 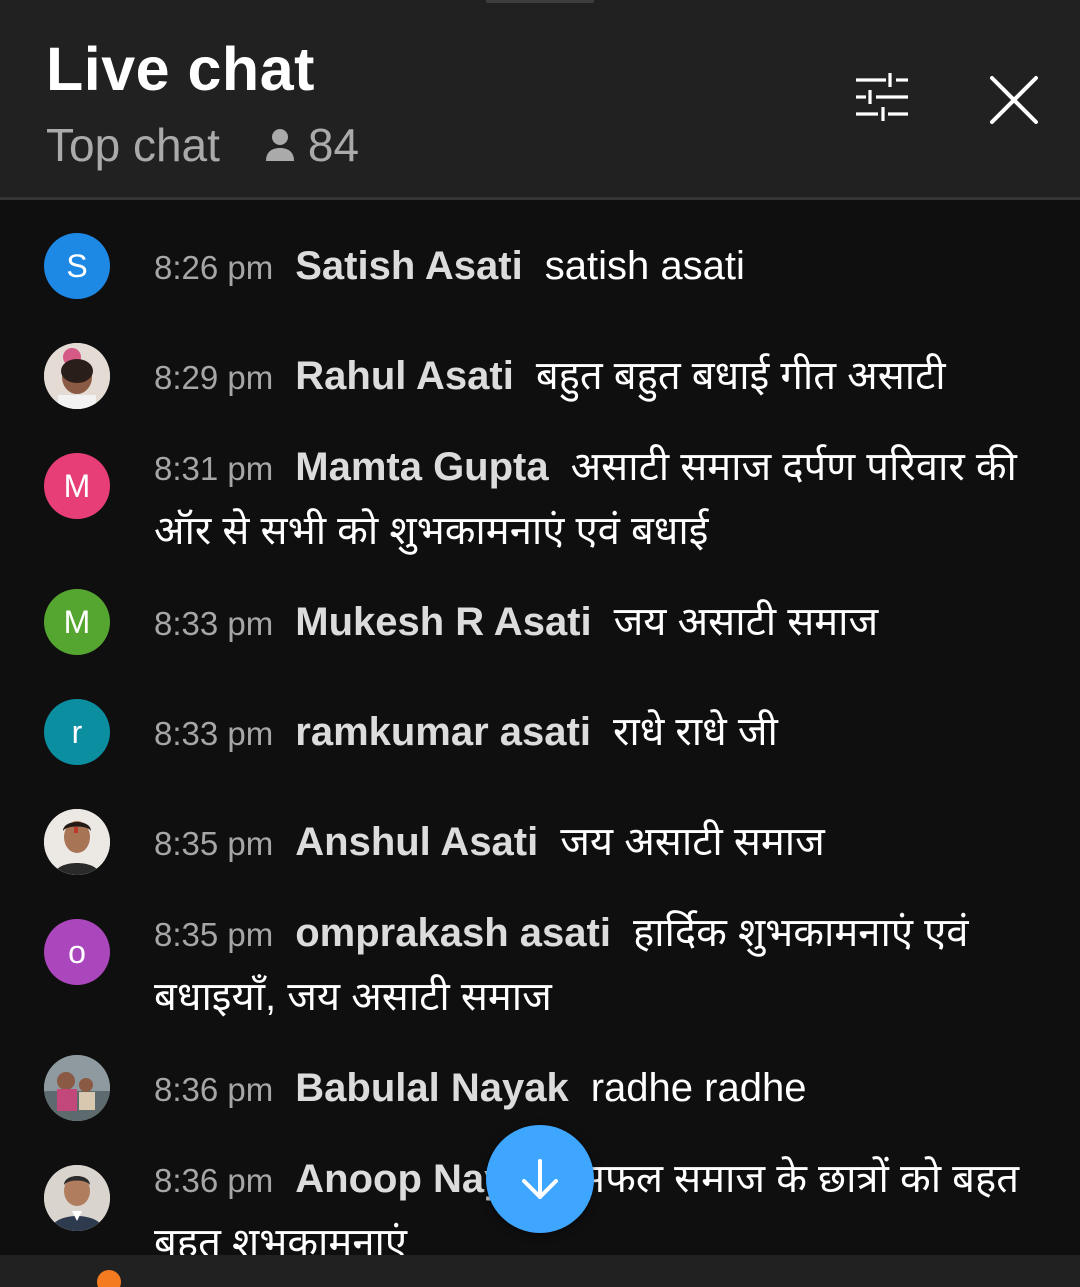 I want to click on message-author: ramkumar asati, so click(x=443, y=732).